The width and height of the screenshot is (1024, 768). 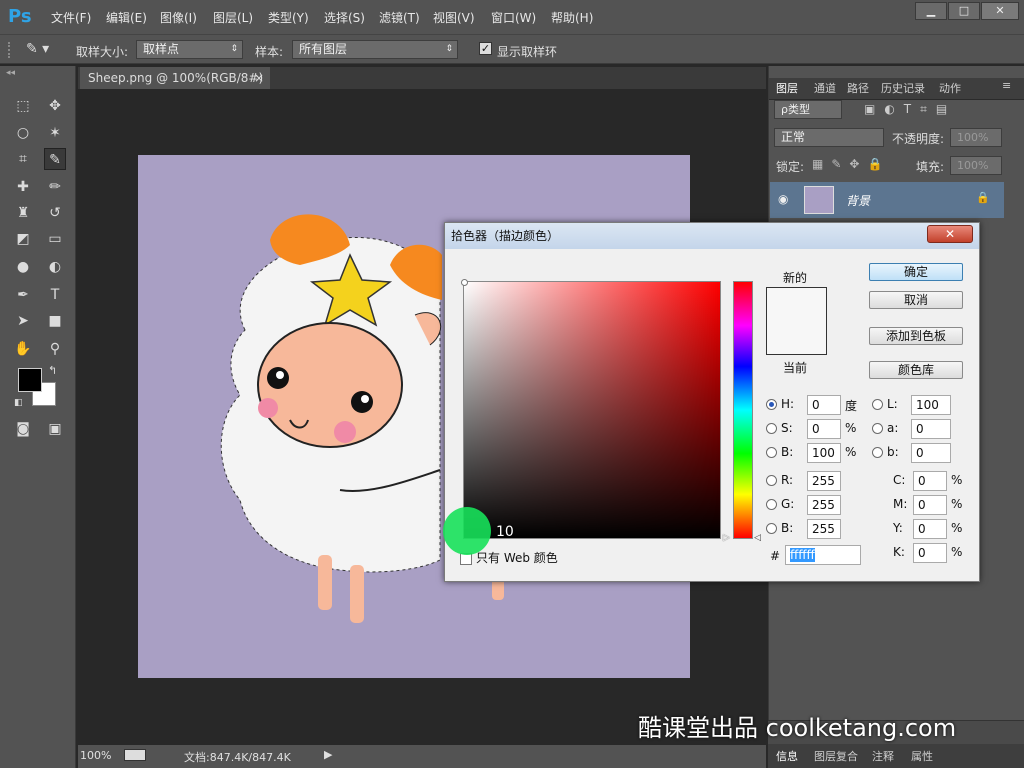 What do you see at coordinates (910, 109) in the screenshot?
I see `filter-icons: ▣◐T⌗▤` at bounding box center [910, 109].